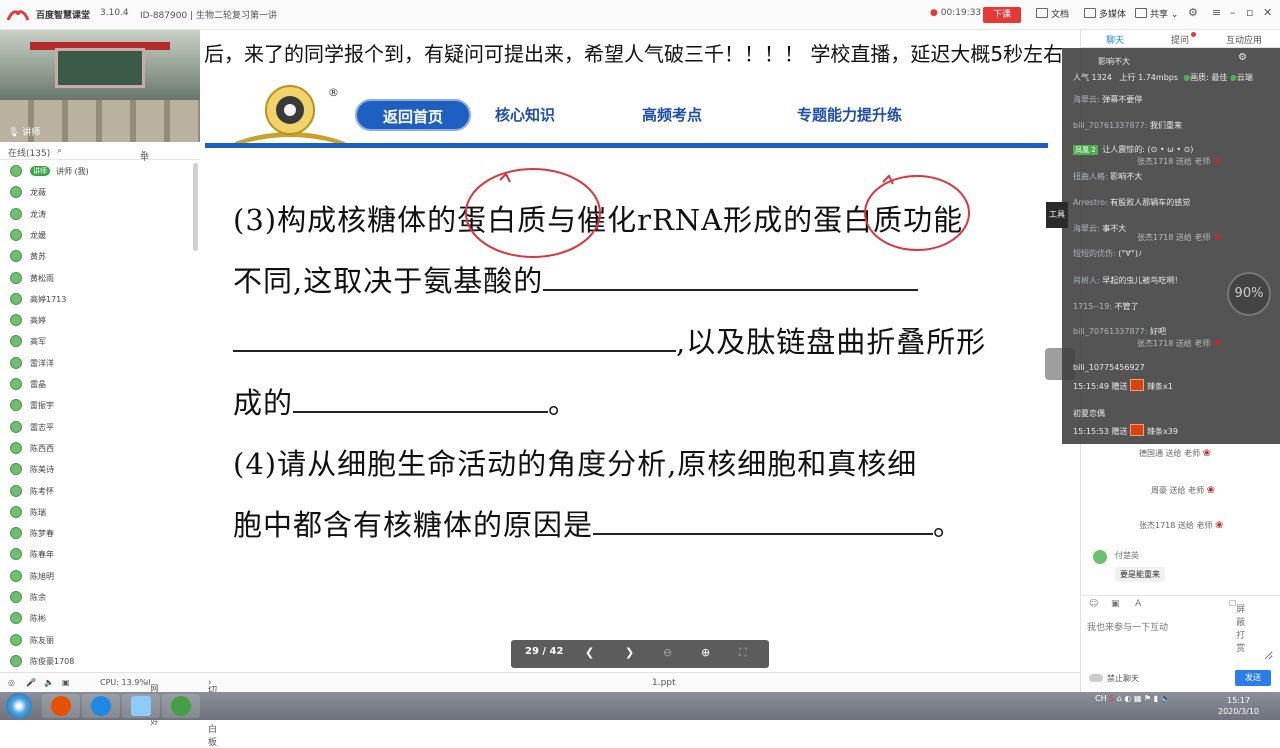 This screenshot has height=748, width=1280. I want to click on overlay-chat-message: 凤凰 2 让人震惊的: (⊙ • ω • ⊙), so click(1133, 149).